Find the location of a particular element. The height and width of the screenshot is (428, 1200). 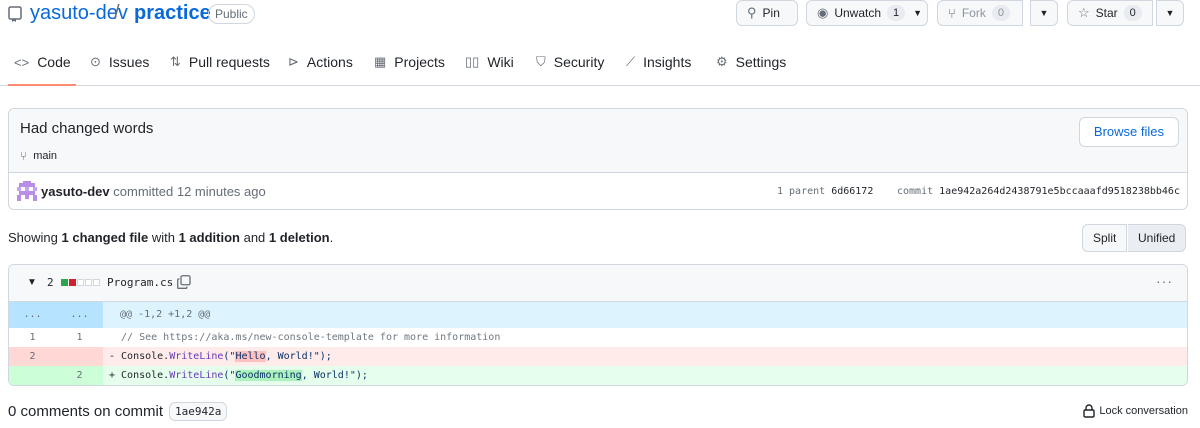

unified-view-button: Unified is located at coordinates (1157, 238).